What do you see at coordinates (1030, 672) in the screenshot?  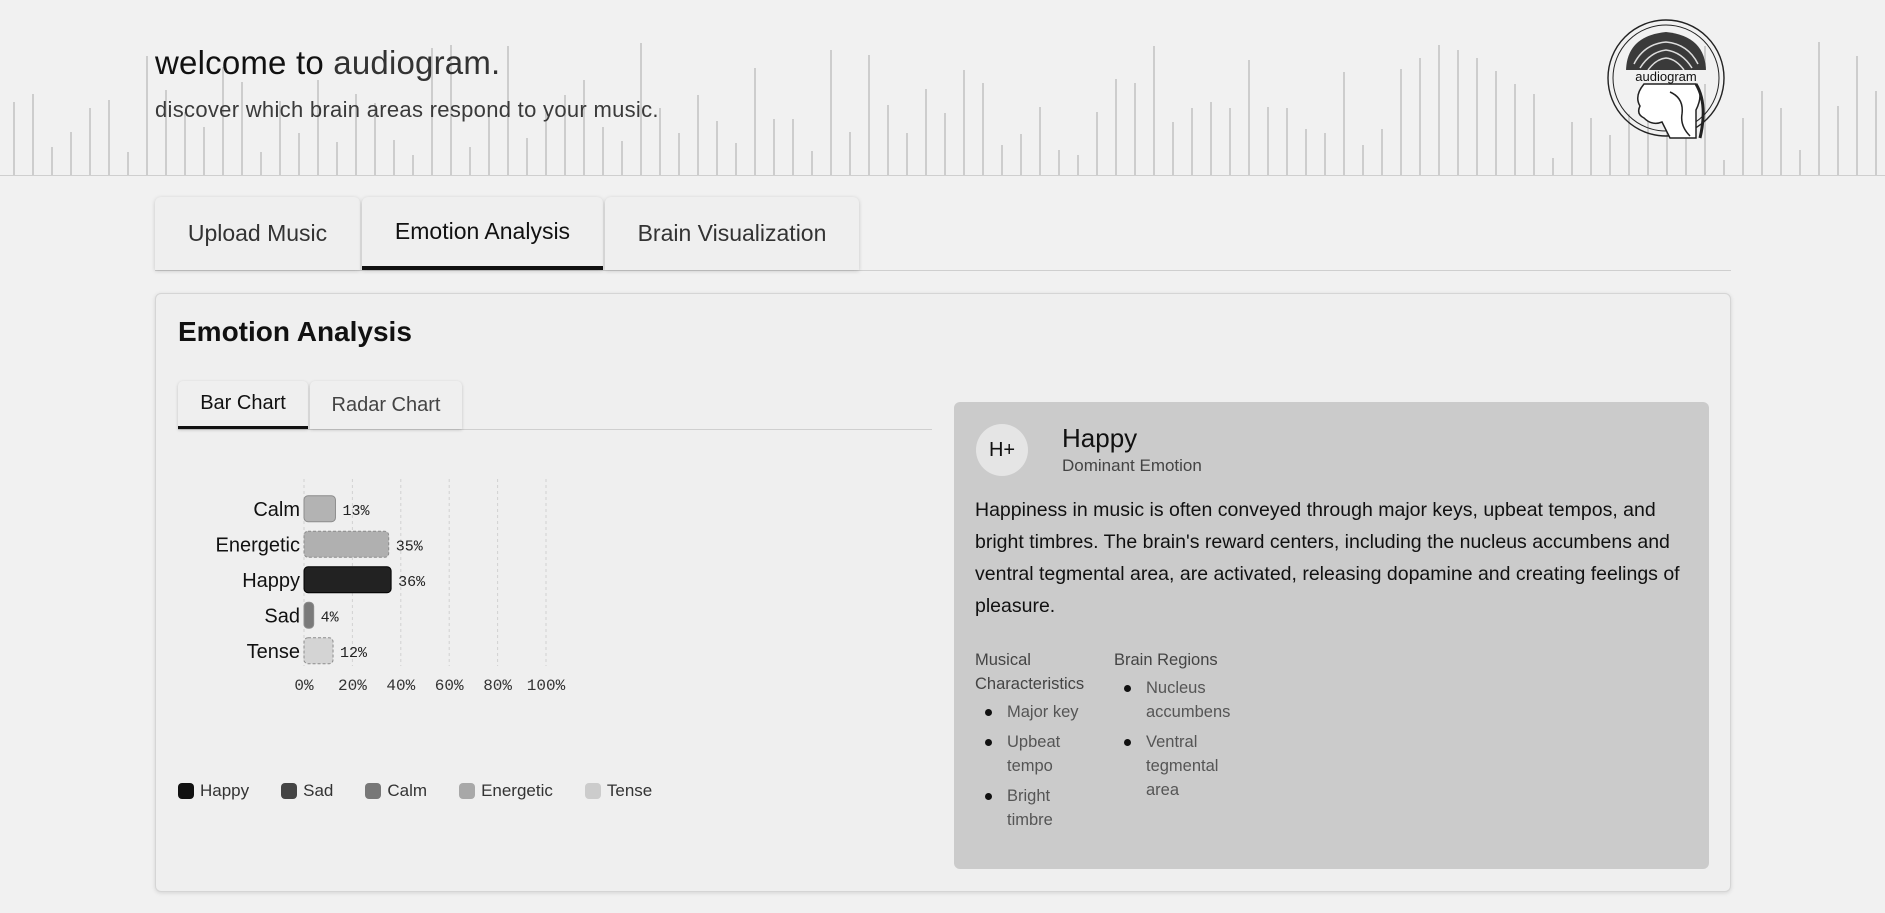 I see `musical-characteristics-title: Musical Characteristics` at bounding box center [1030, 672].